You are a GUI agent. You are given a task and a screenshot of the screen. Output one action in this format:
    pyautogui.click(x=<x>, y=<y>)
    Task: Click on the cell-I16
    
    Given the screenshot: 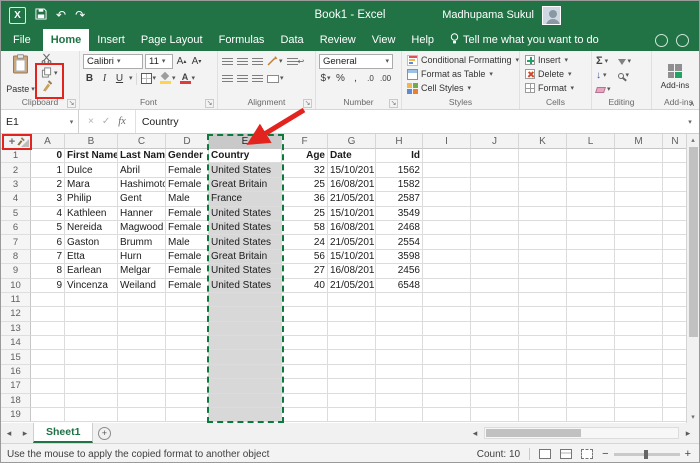 What is the action you would take?
    pyautogui.click(x=447, y=372)
    